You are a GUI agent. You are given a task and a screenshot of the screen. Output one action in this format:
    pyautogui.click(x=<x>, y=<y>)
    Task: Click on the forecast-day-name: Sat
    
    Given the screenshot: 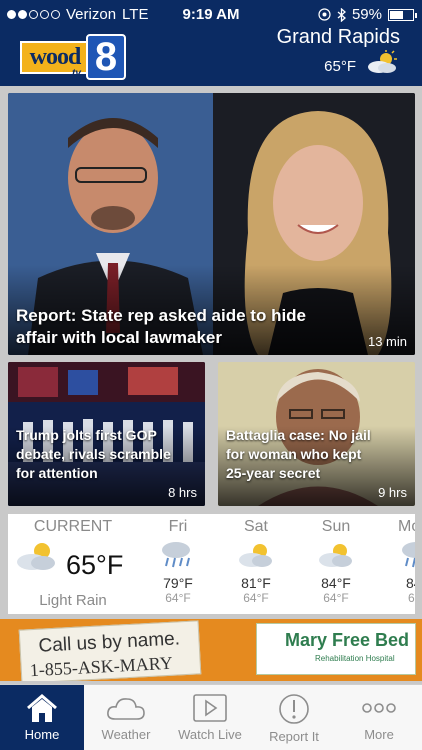 What is the action you would take?
    pyautogui.click(x=255, y=526)
    